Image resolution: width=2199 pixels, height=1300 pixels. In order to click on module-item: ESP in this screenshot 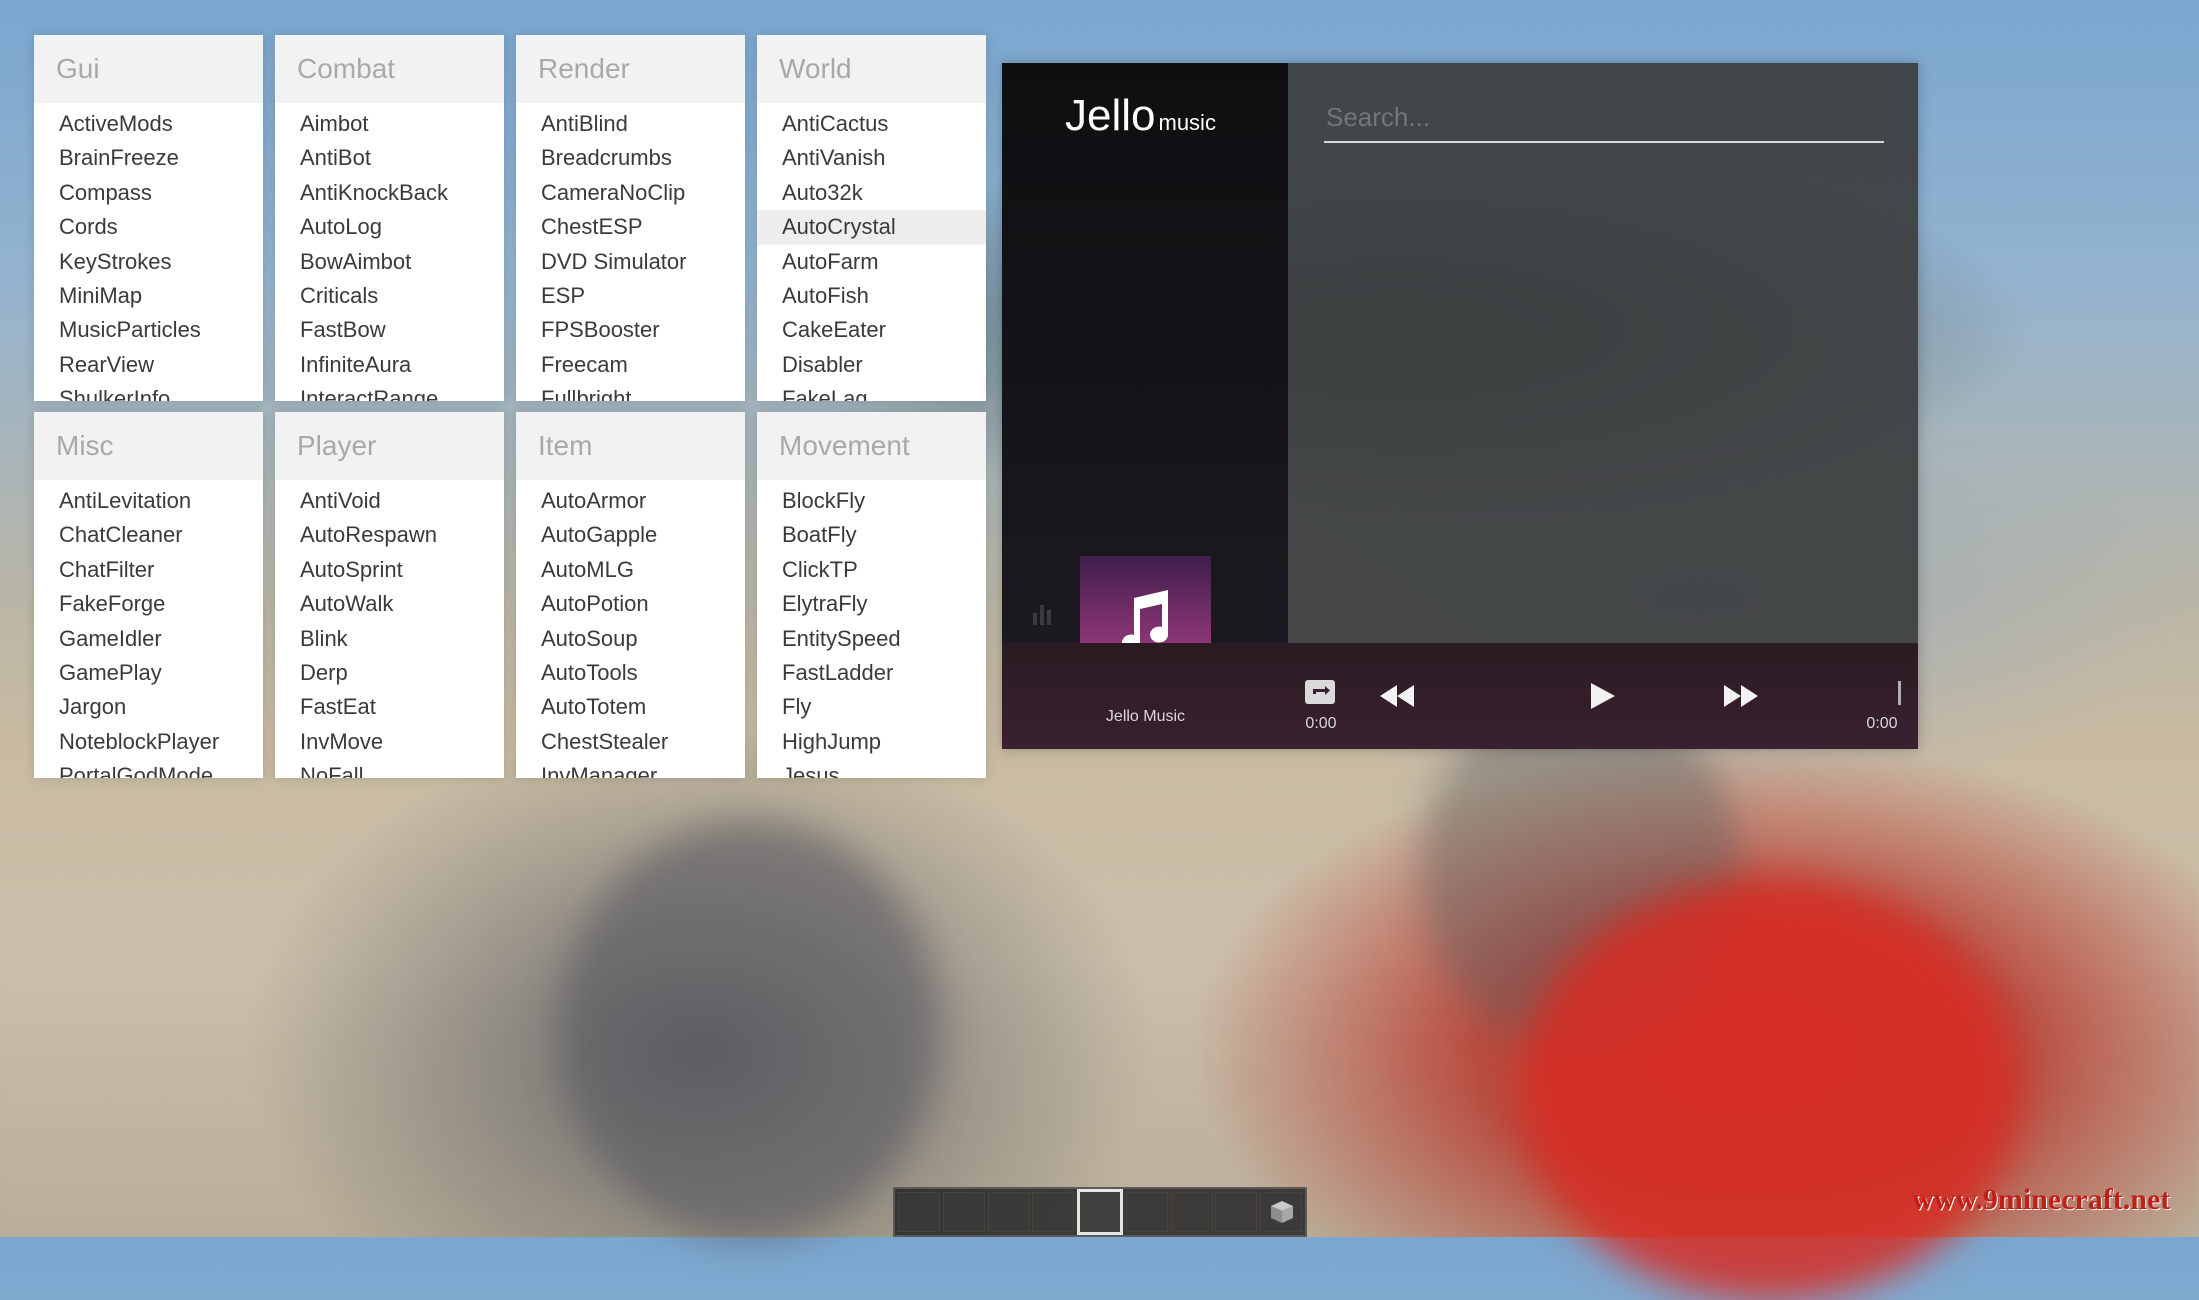, I will do `click(630, 296)`.